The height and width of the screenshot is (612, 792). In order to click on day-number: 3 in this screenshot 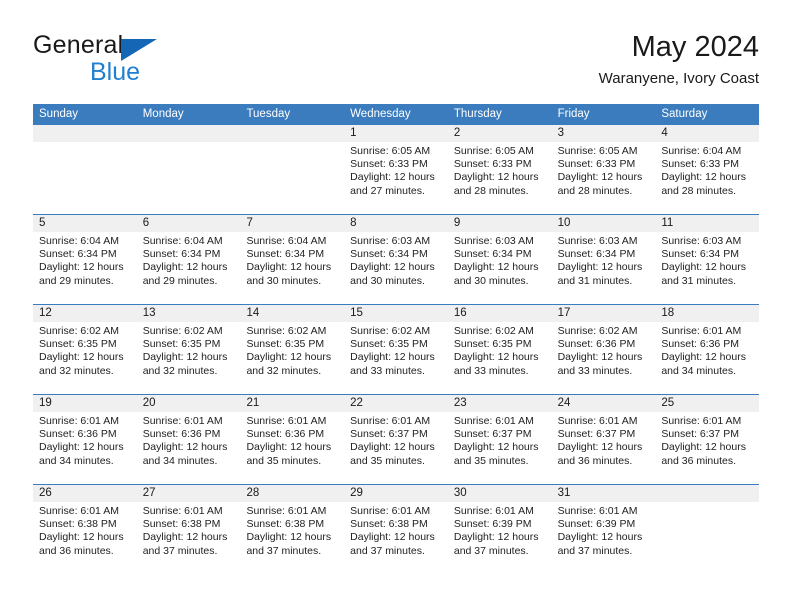, I will do `click(604, 133)`.